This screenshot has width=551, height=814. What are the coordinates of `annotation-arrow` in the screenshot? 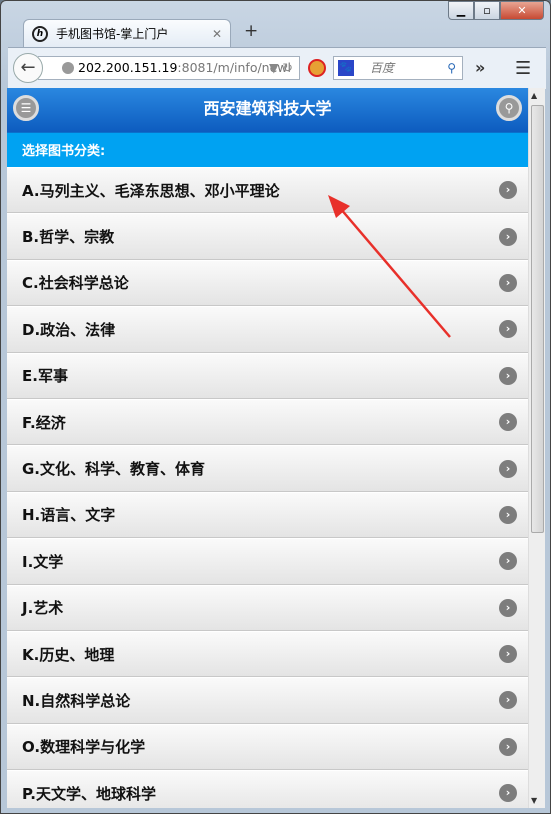 It's located at (389, 266).